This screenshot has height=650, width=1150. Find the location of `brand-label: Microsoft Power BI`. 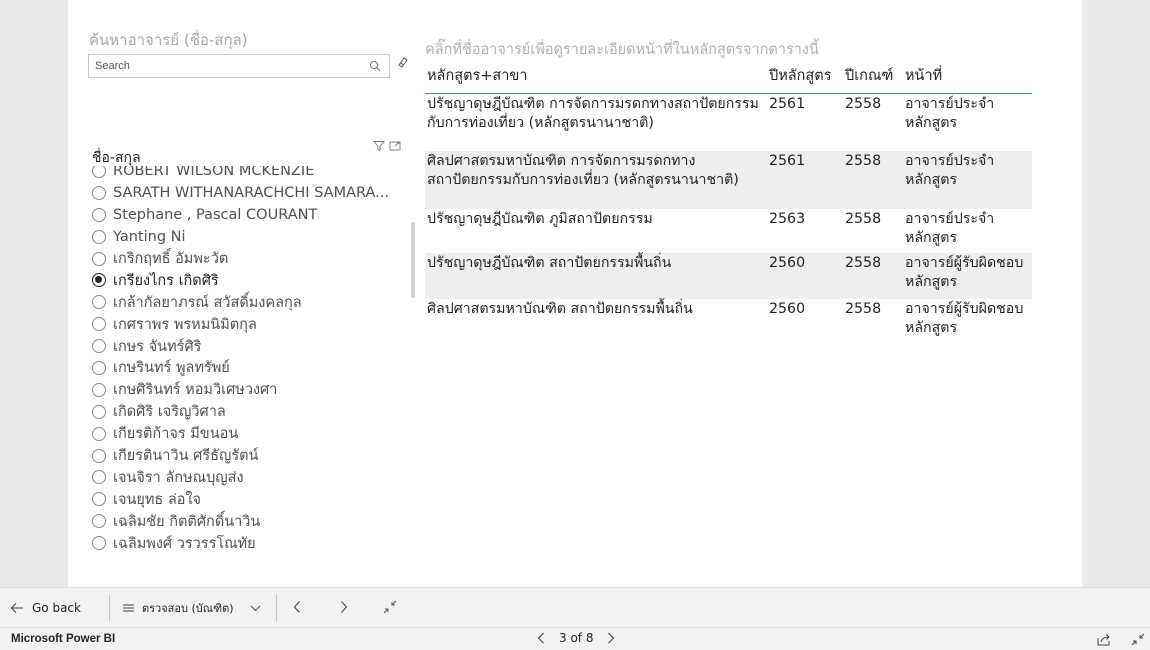

brand-label: Microsoft Power BI is located at coordinates (63, 639).